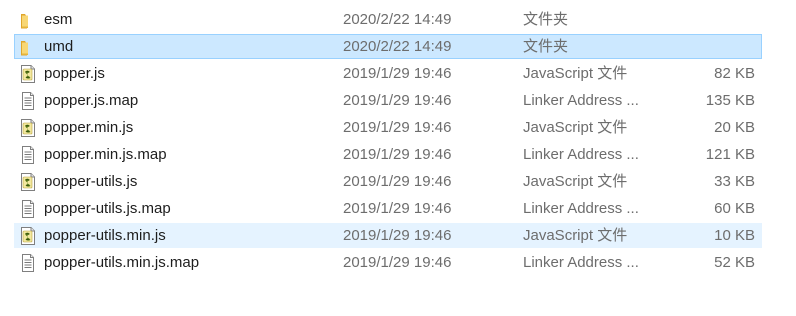 Image resolution: width=796 pixels, height=316 pixels. I want to click on file-name: popper-utils.js, so click(91, 181).